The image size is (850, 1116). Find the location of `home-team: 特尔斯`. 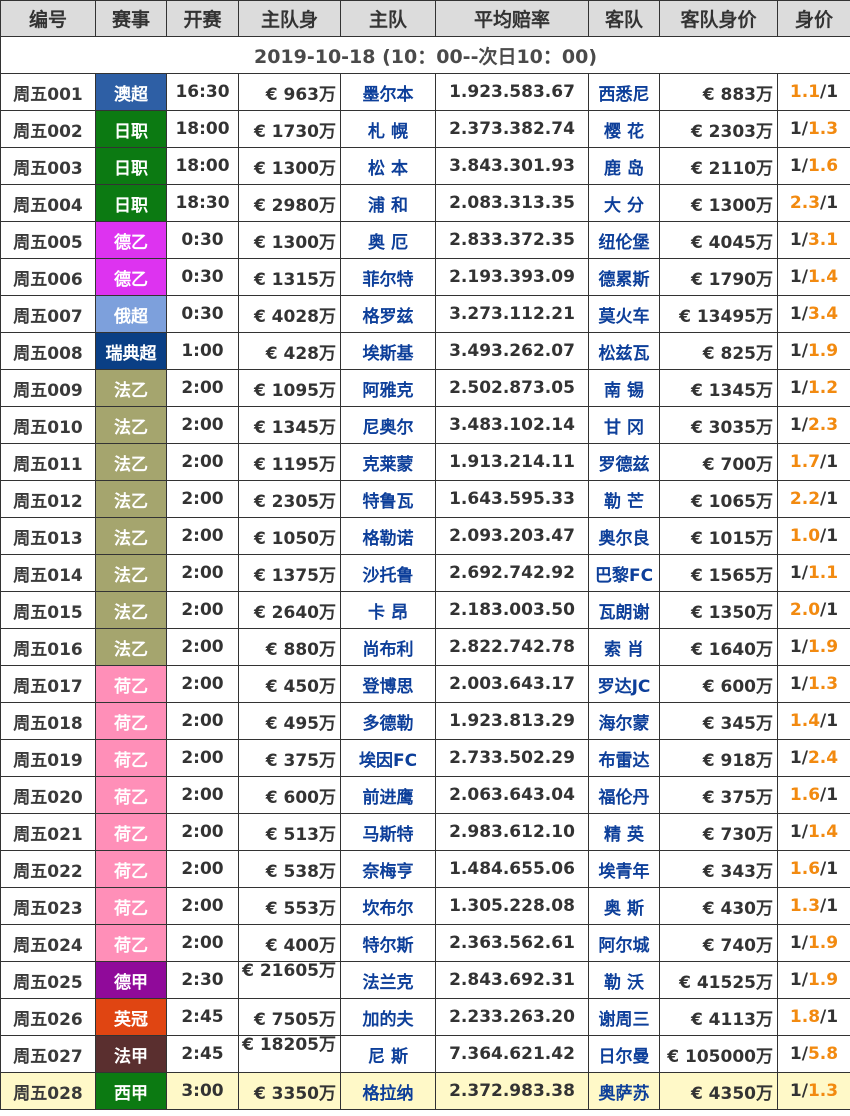

home-team: 特尔斯 is located at coordinates (388, 943).